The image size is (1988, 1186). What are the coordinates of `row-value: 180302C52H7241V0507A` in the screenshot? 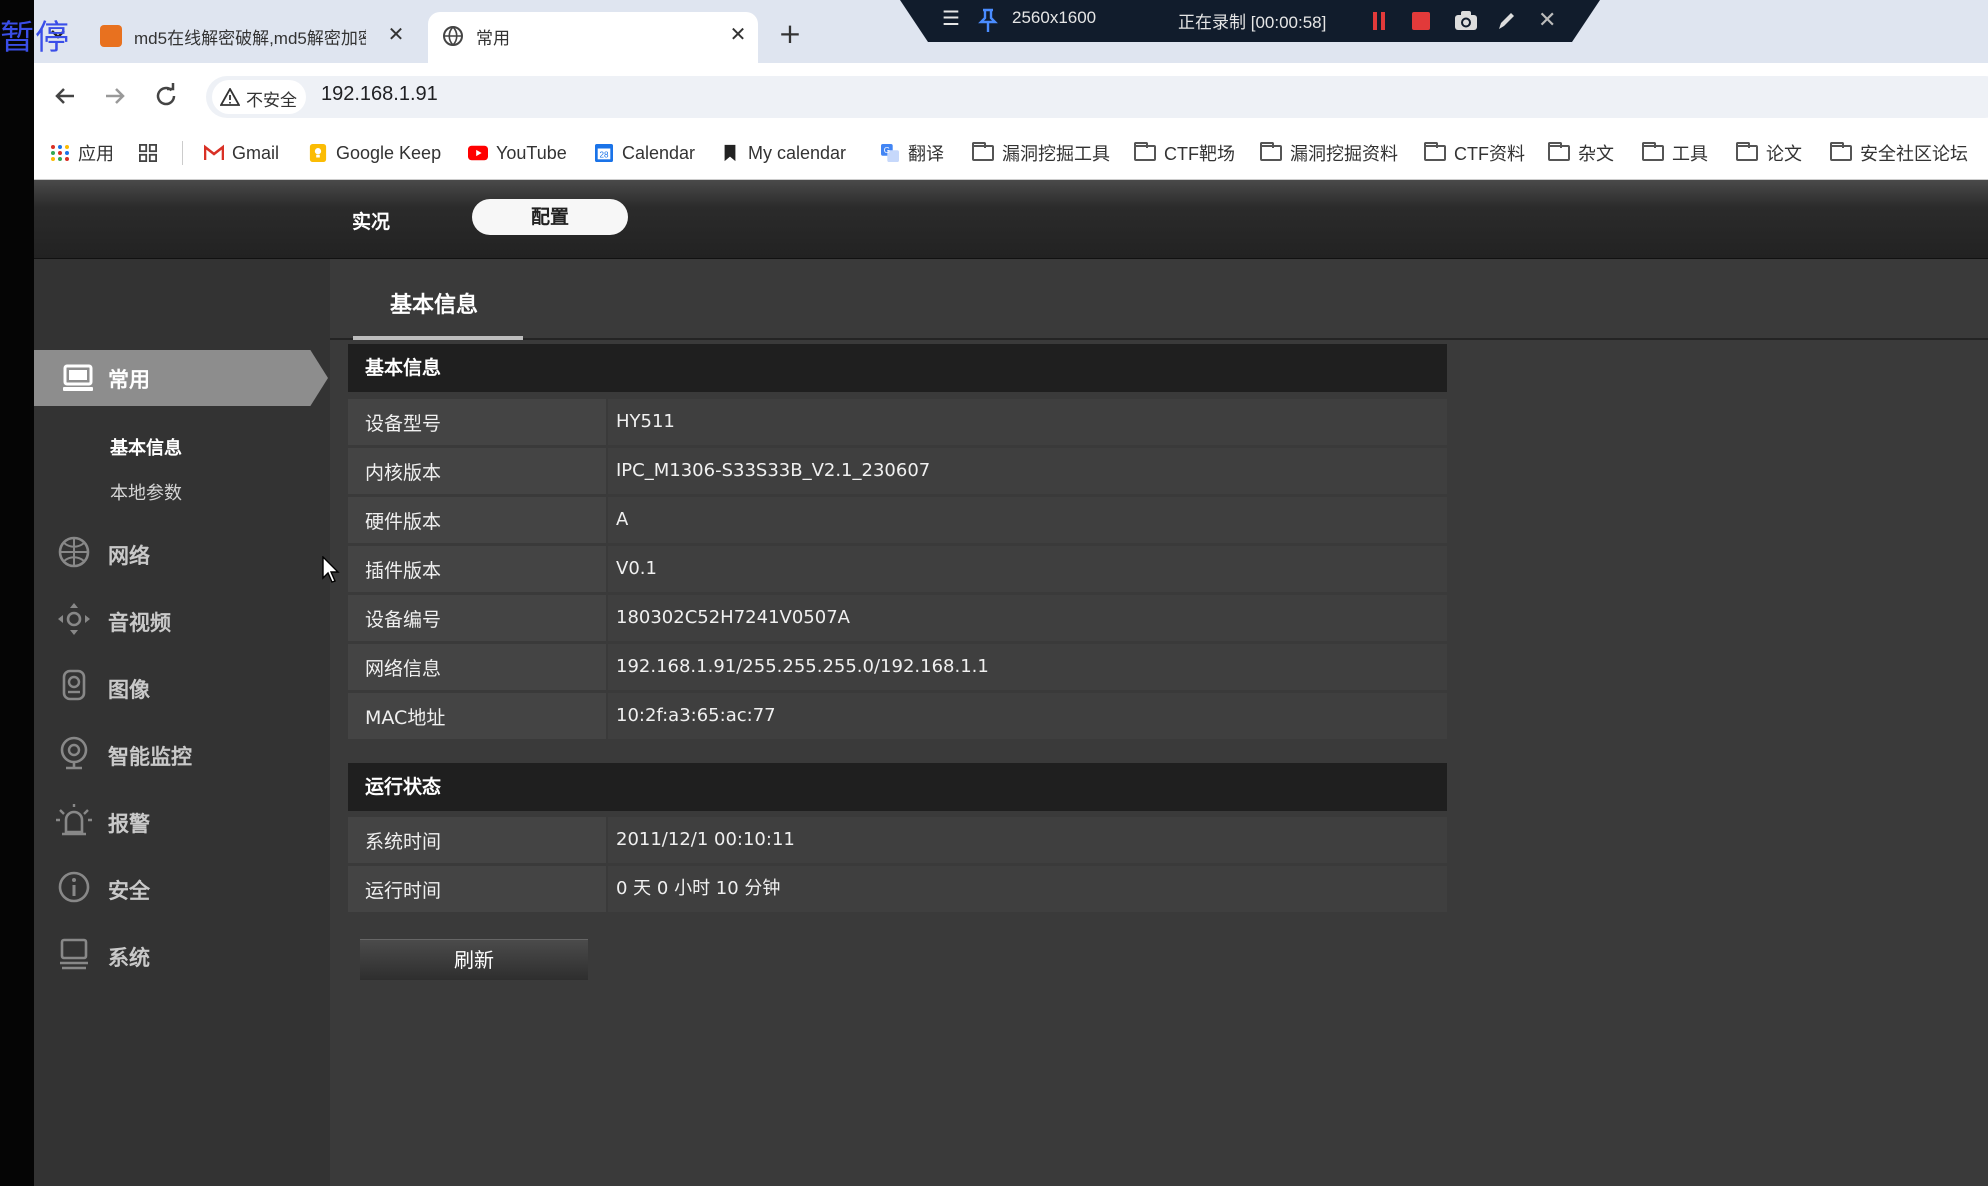 It's located at (1027, 618).